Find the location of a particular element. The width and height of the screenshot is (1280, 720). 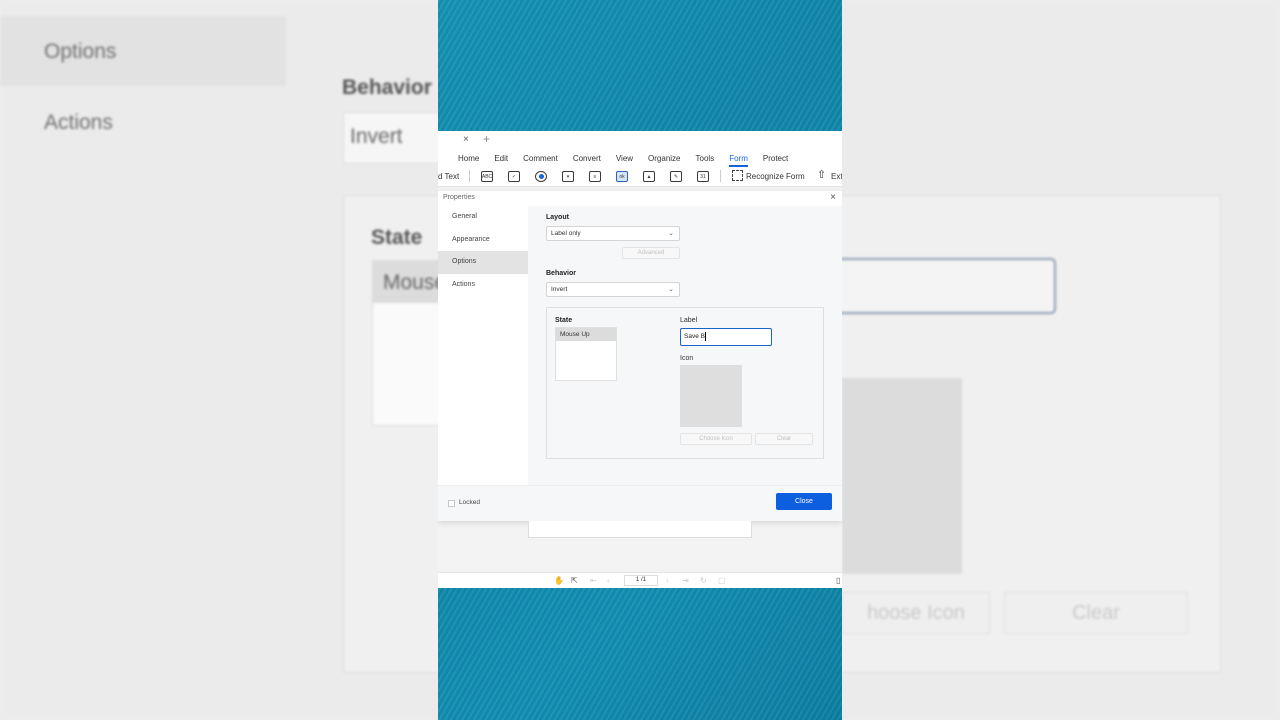

menu-home: Home is located at coordinates (468, 158).